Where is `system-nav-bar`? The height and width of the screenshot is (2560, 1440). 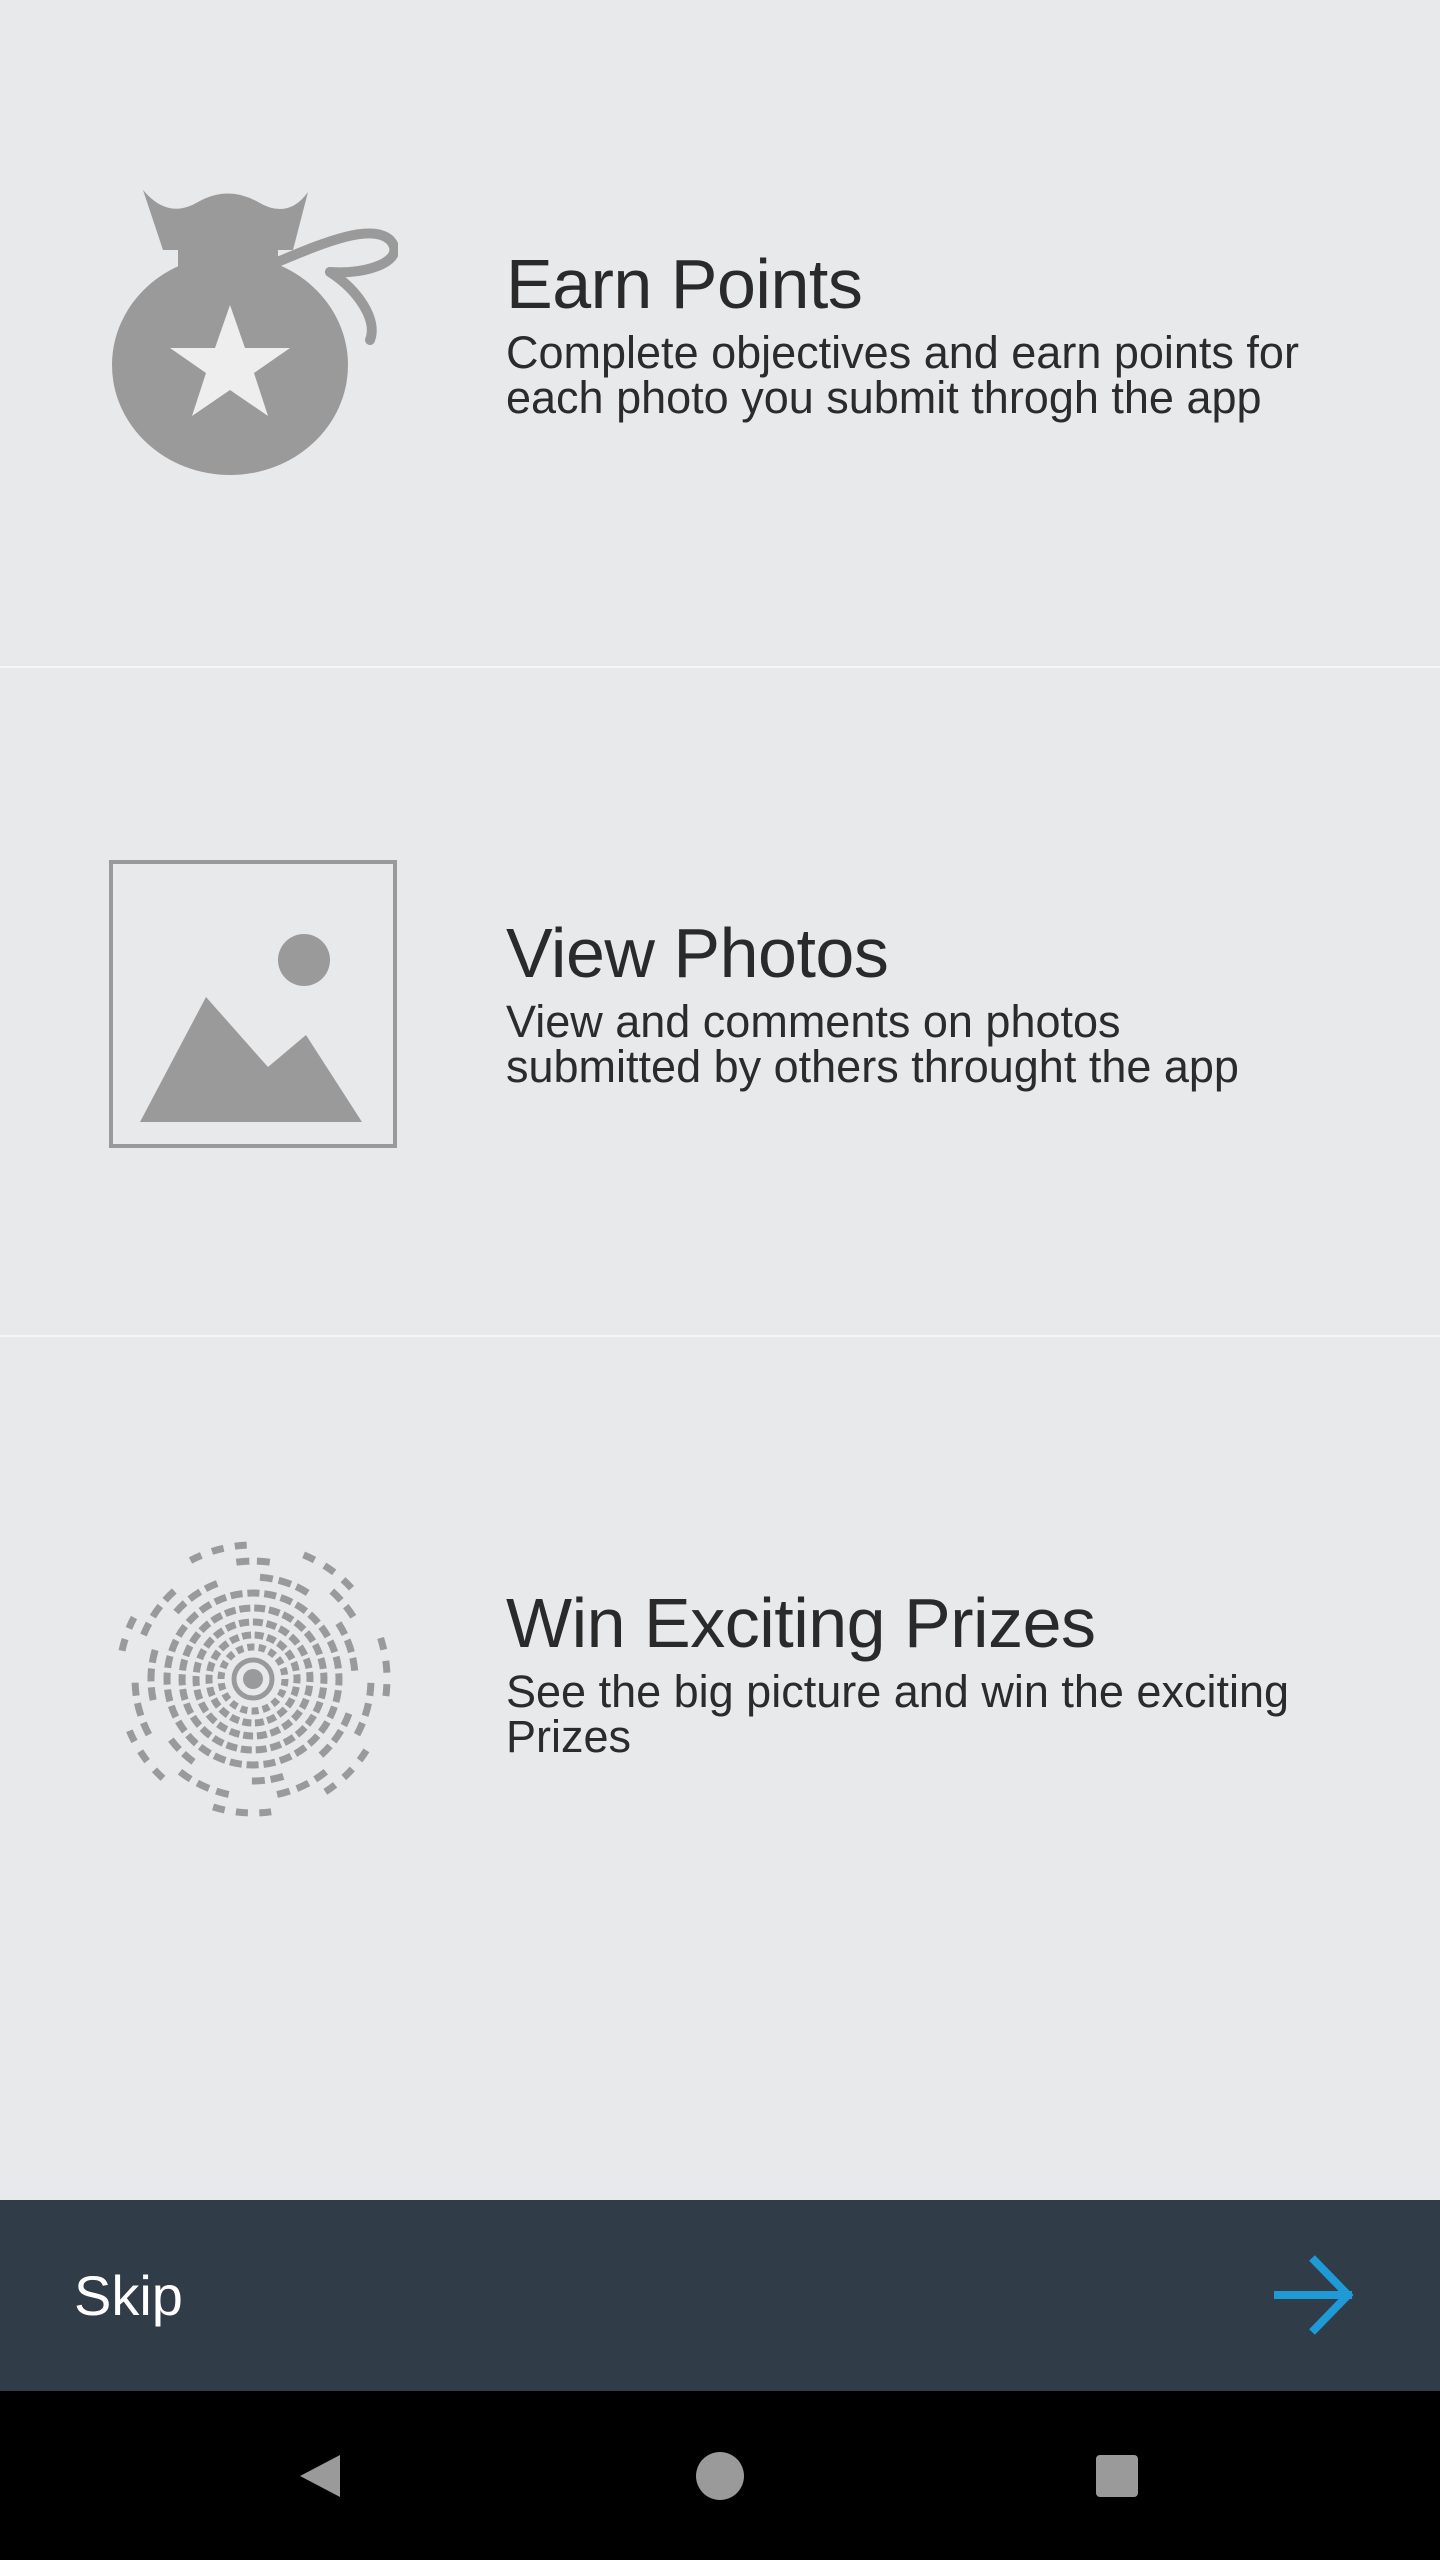 system-nav-bar is located at coordinates (720, 2475).